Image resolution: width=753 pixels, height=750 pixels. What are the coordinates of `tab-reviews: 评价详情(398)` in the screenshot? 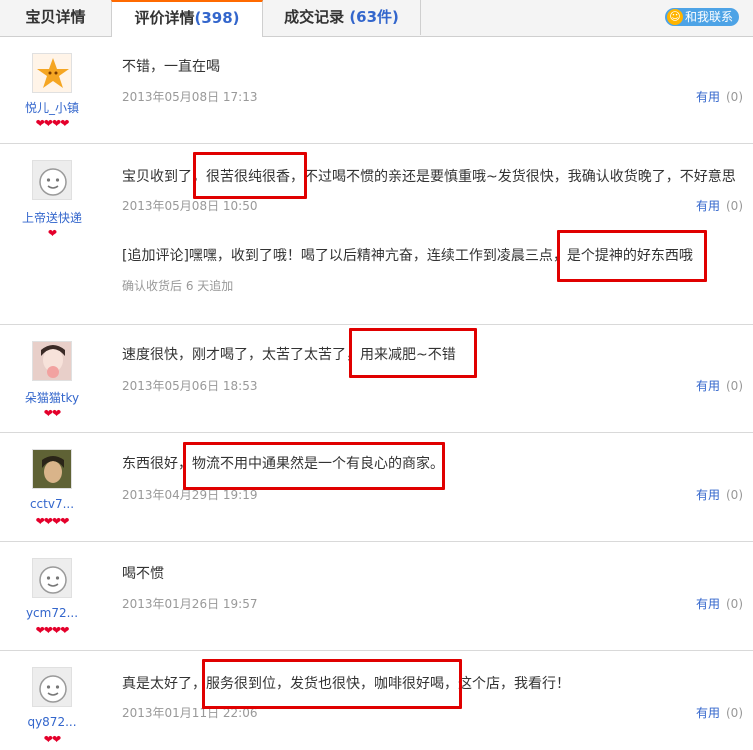 It's located at (187, 18).